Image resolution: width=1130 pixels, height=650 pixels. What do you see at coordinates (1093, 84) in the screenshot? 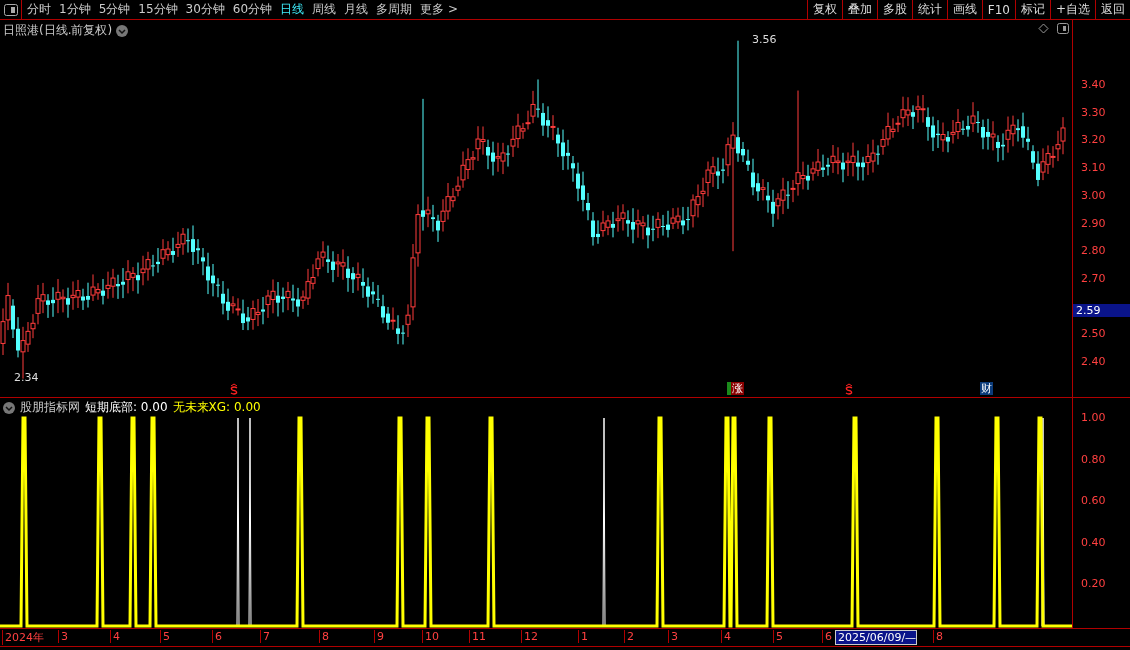
I see `price-axis-label: 3.40` at bounding box center [1093, 84].